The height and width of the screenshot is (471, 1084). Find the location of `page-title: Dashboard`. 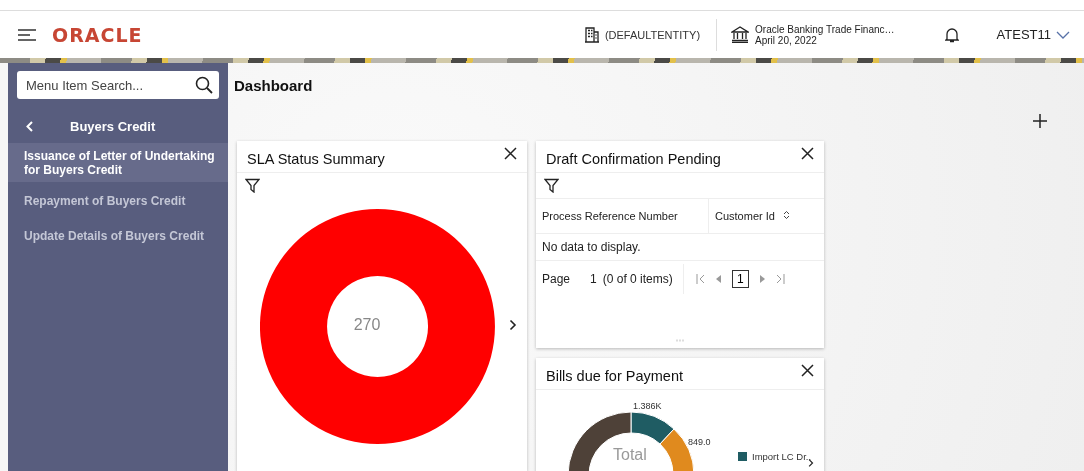

page-title: Dashboard is located at coordinates (274, 86).